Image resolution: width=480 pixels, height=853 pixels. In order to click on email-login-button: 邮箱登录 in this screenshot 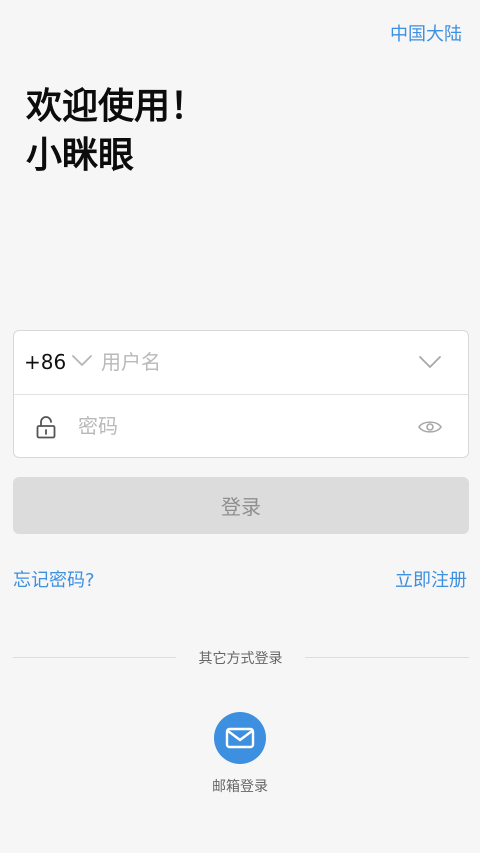, I will do `click(240, 754)`.